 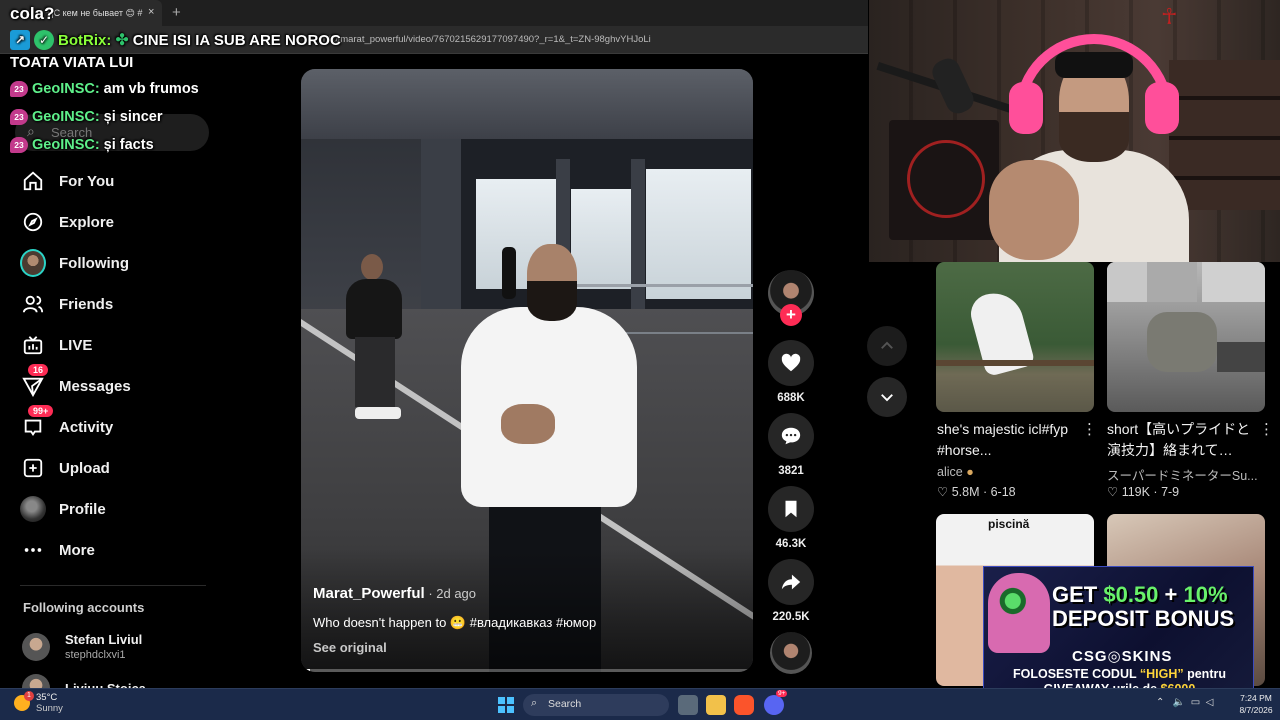 What do you see at coordinates (110, 382) in the screenshot?
I see `nav-messages: 16 Messages` at bounding box center [110, 382].